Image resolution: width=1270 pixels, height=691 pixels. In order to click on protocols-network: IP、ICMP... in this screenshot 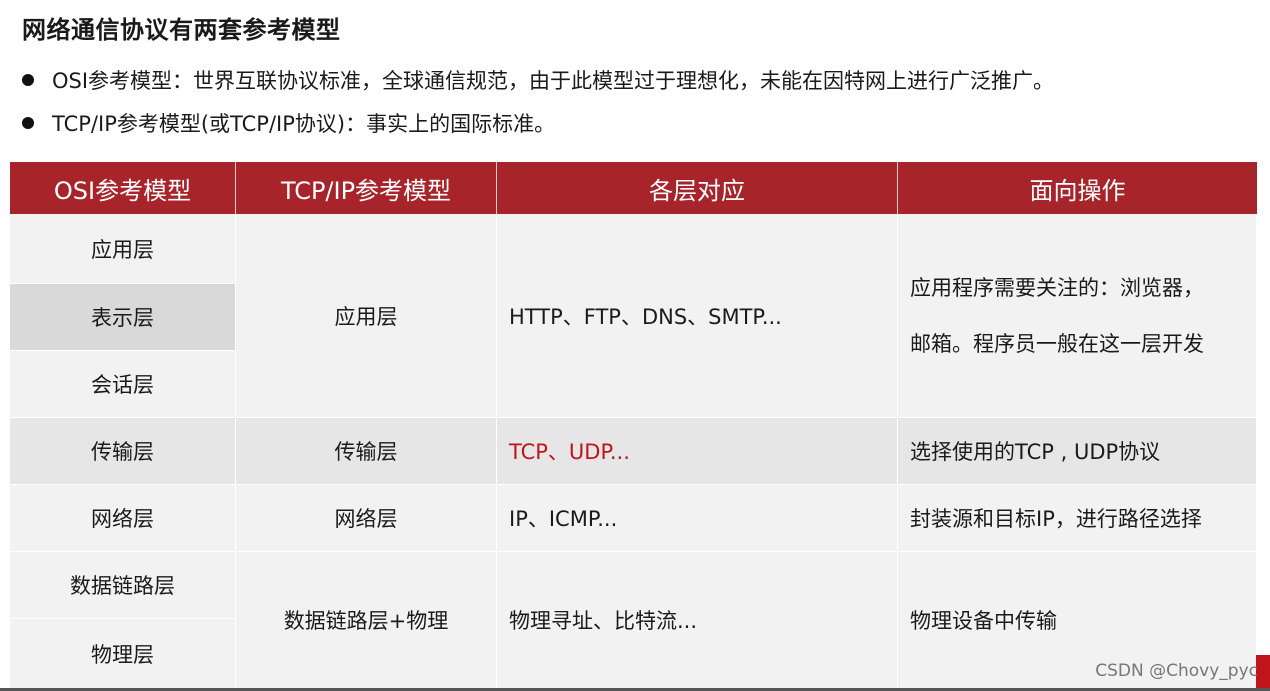, I will do `click(697, 518)`.